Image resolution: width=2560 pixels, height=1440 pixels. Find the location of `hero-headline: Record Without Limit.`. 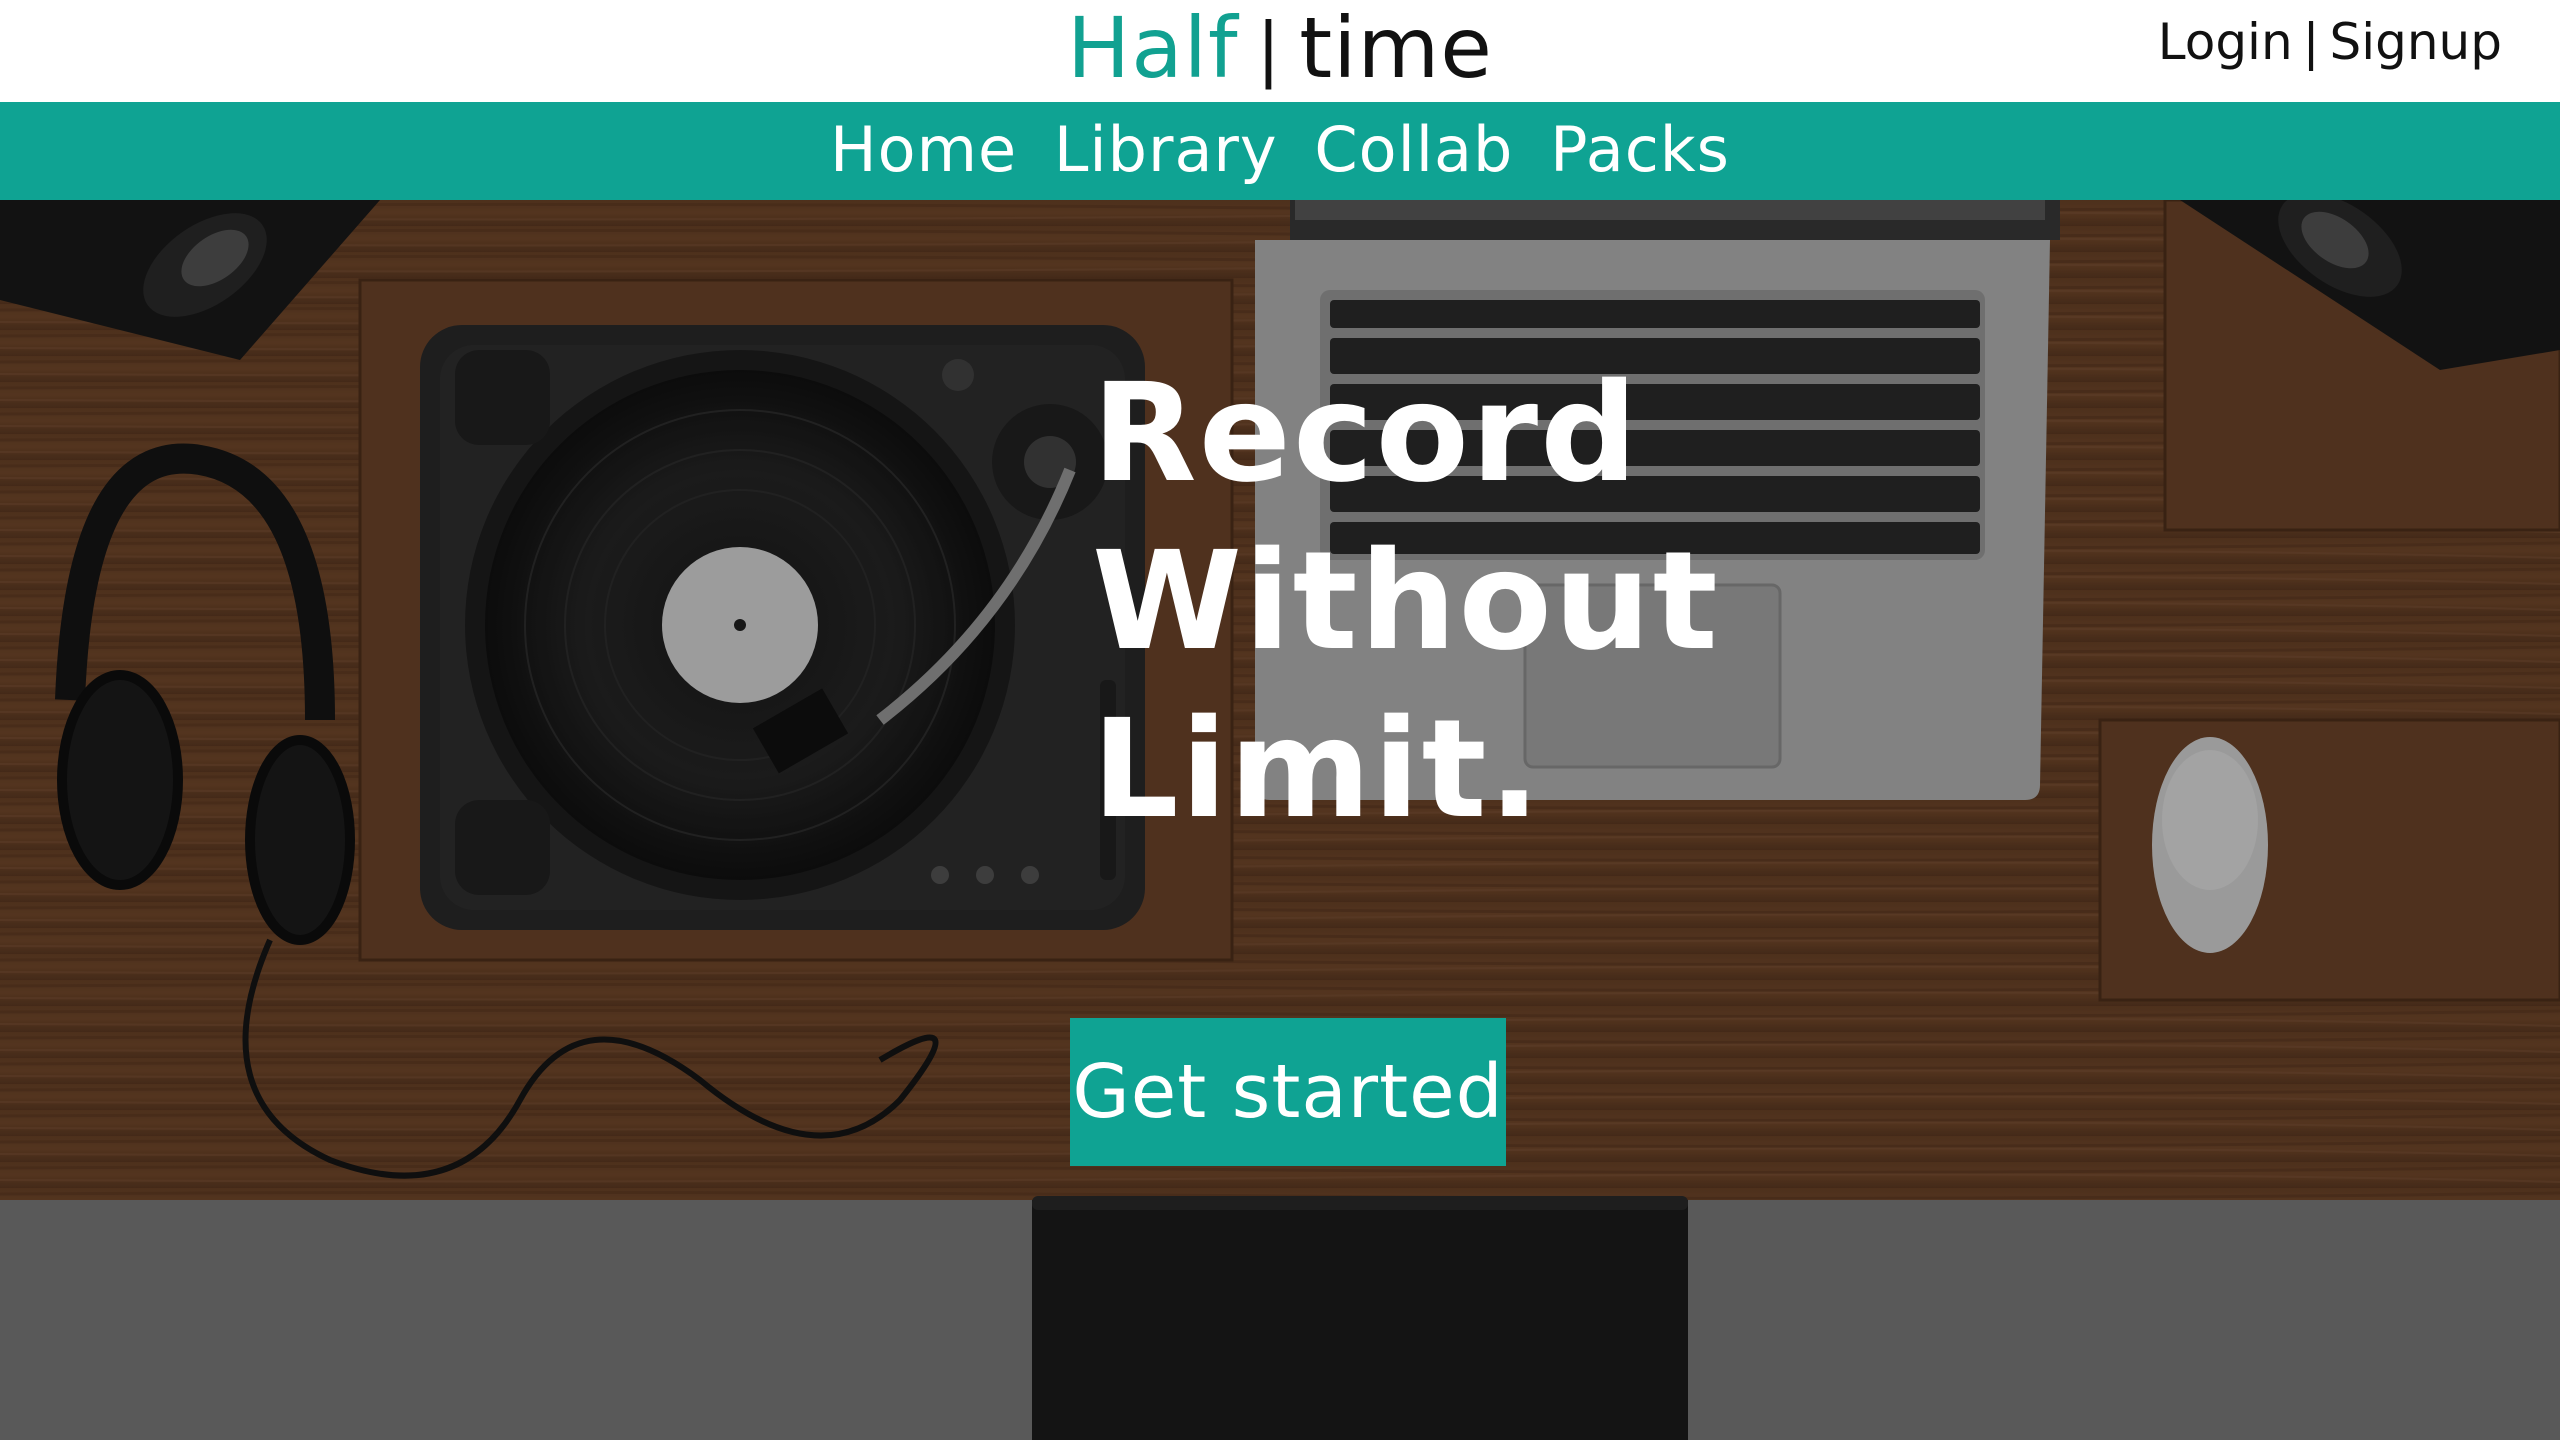

hero-headline: Record Without Limit. is located at coordinates (1542, 602).